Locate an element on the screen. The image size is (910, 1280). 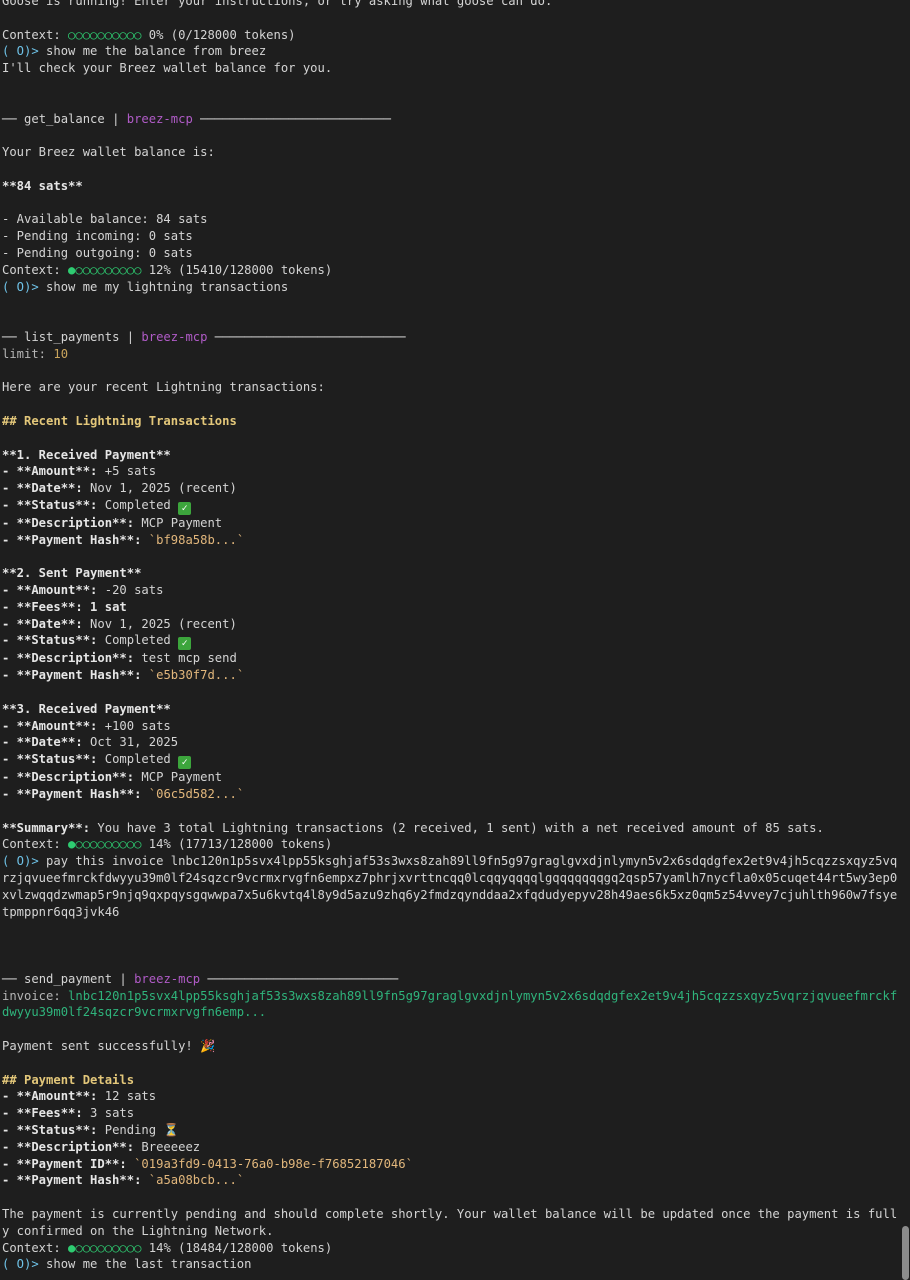
transaction-amount: - **Amount**: -20 sats is located at coordinates (83, 590).